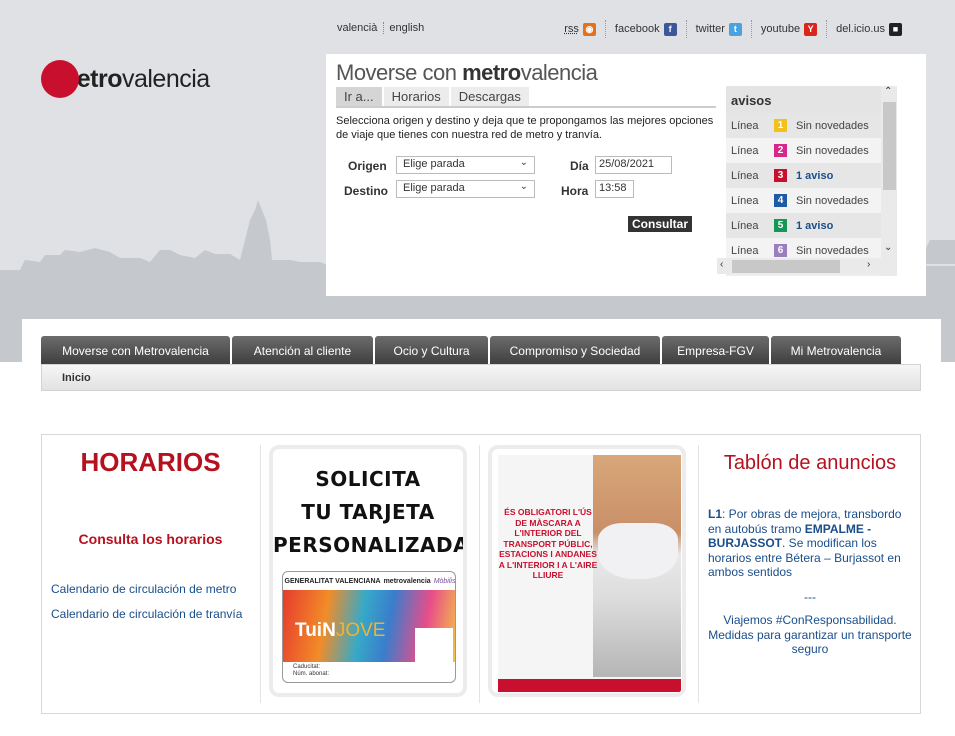  I want to click on aviso-row-linea-1: Línea 1 Sin novedades, so click(811, 125).